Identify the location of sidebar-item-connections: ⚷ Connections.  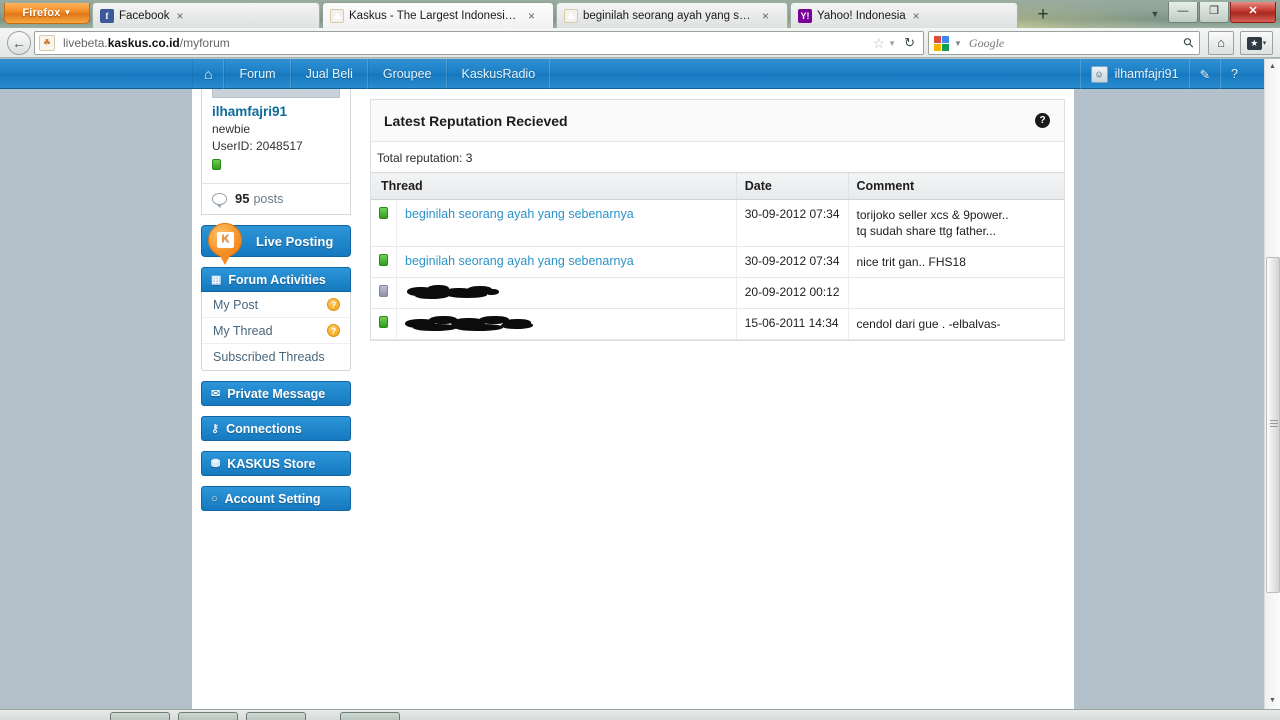
(276, 428).